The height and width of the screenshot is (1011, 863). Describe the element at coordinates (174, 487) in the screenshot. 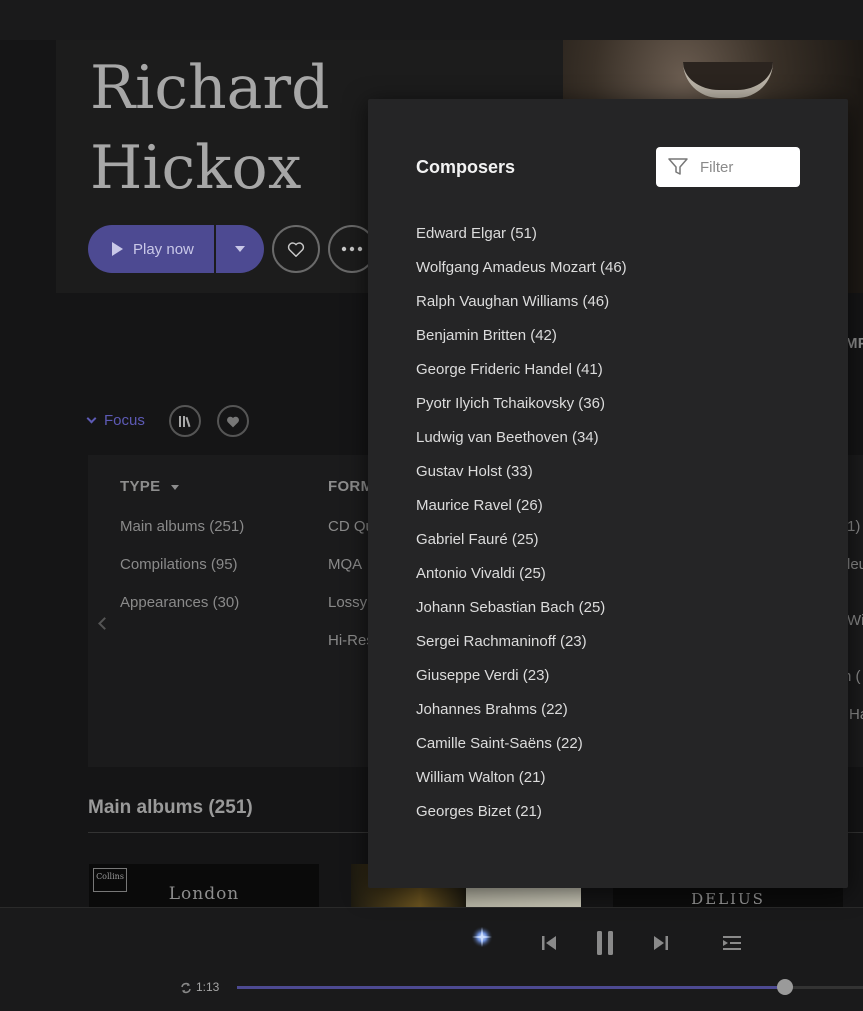

I see `caret-down-icon` at that location.